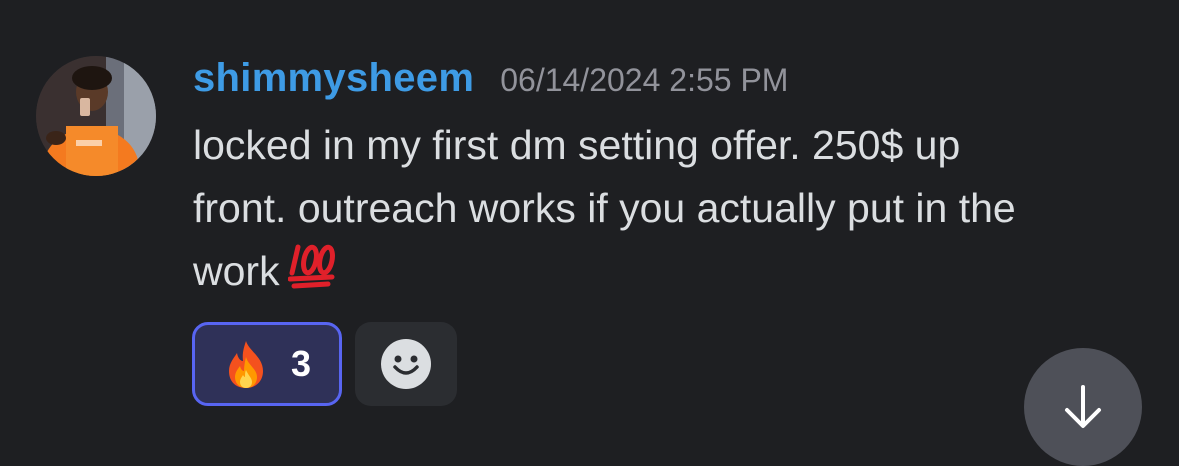  What do you see at coordinates (490, 81) in the screenshot?
I see `message-header: shimmysheem 06/14/2024 2:55 PM` at bounding box center [490, 81].